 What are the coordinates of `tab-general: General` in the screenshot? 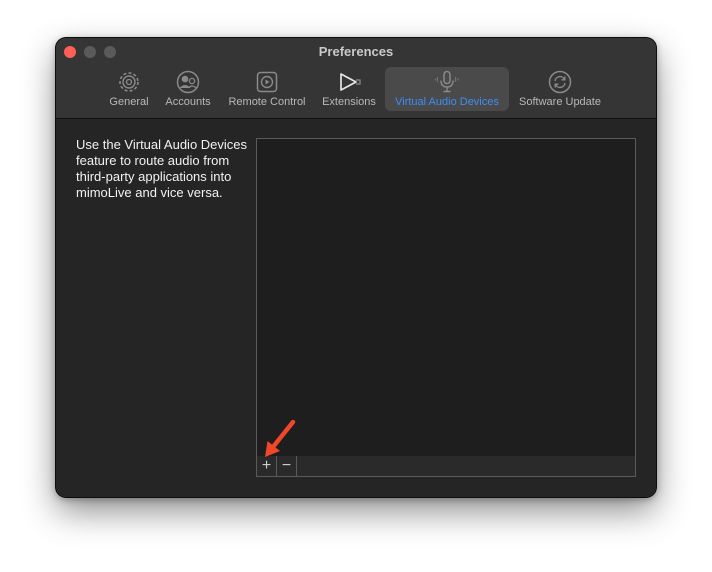 It's located at (129, 89).